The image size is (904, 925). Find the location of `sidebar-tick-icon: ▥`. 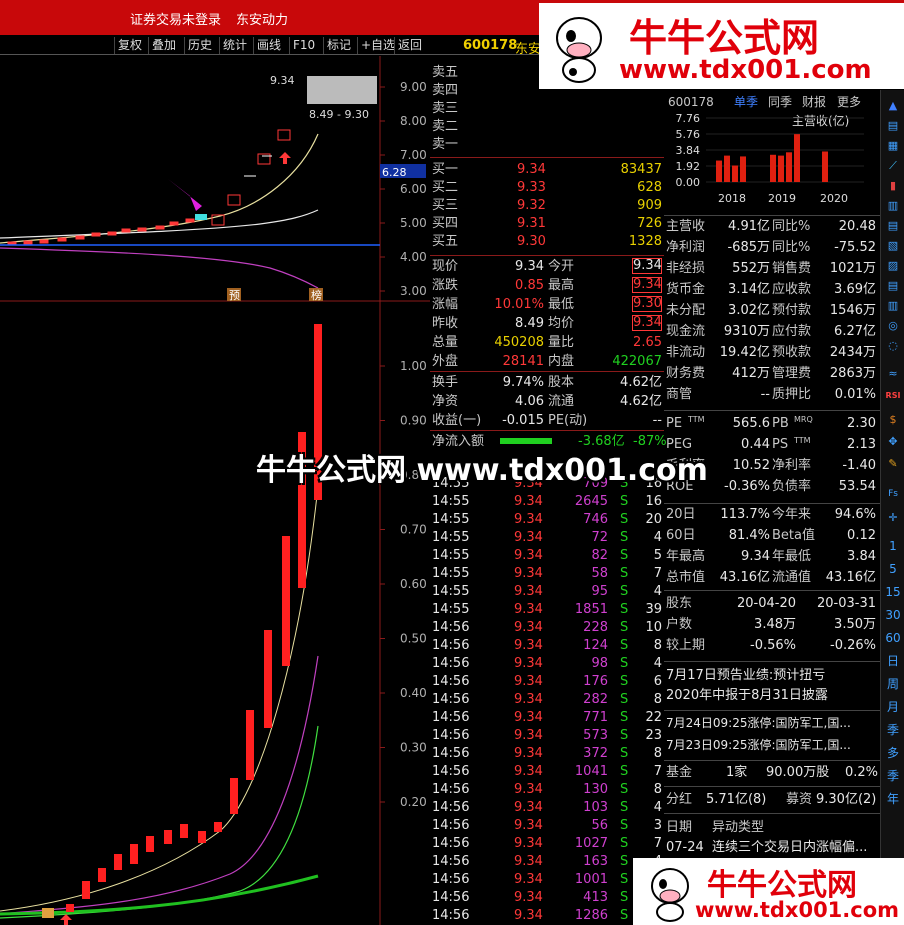

sidebar-tick-icon: ▥ is located at coordinates (893, 206).